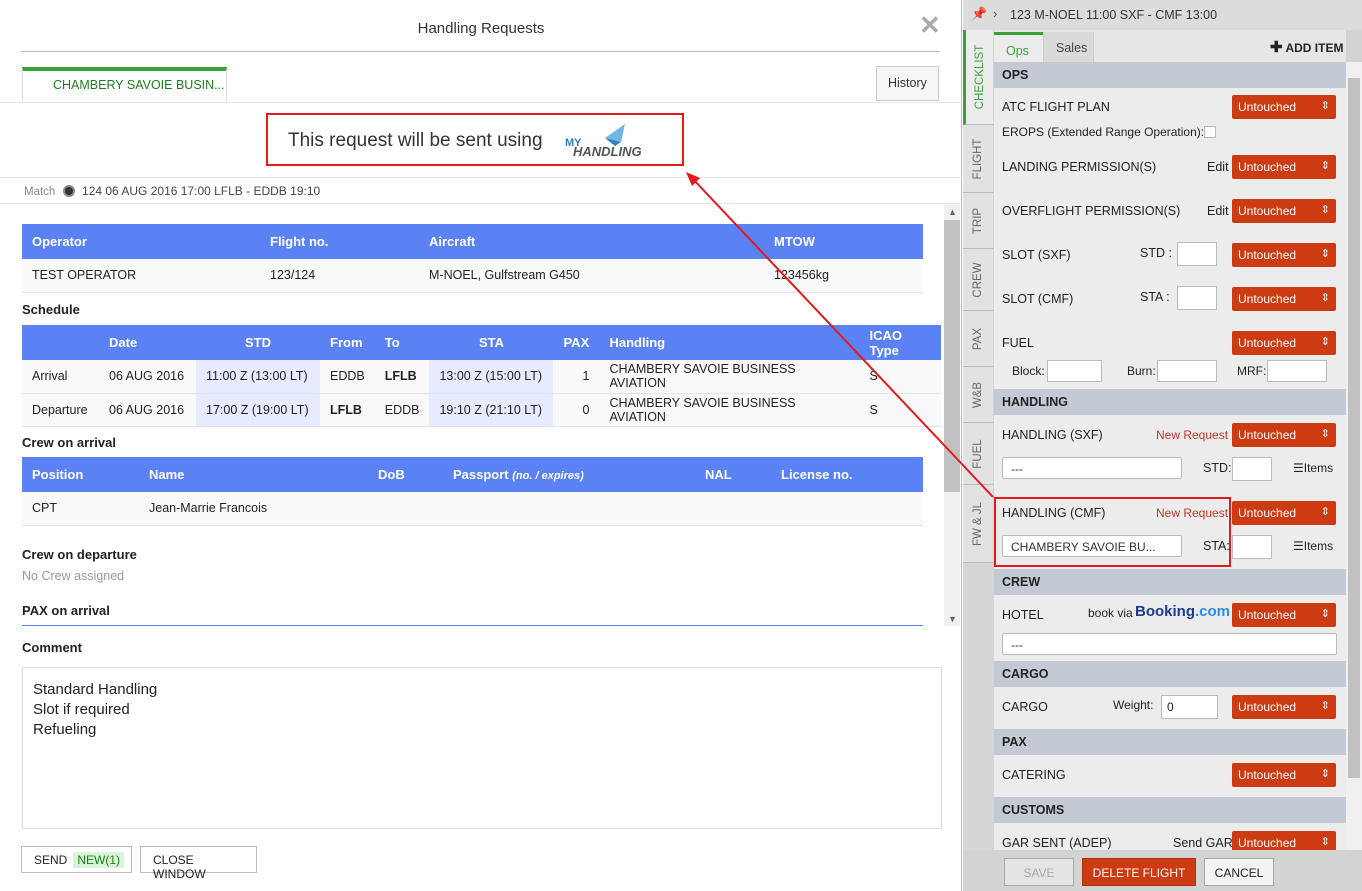  Describe the element at coordinates (147, 410) in the screenshot. I see `row-date: 06 AUG 2016` at that location.